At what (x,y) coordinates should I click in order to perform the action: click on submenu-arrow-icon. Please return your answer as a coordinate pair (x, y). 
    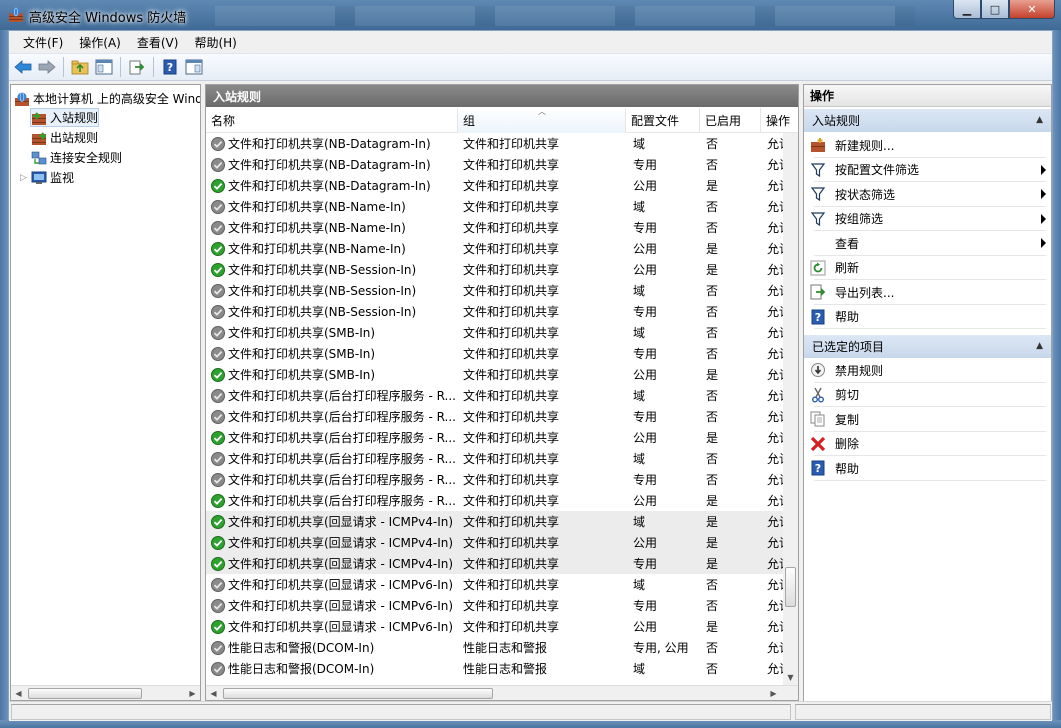
    Looking at the image, I should click on (1043, 243).